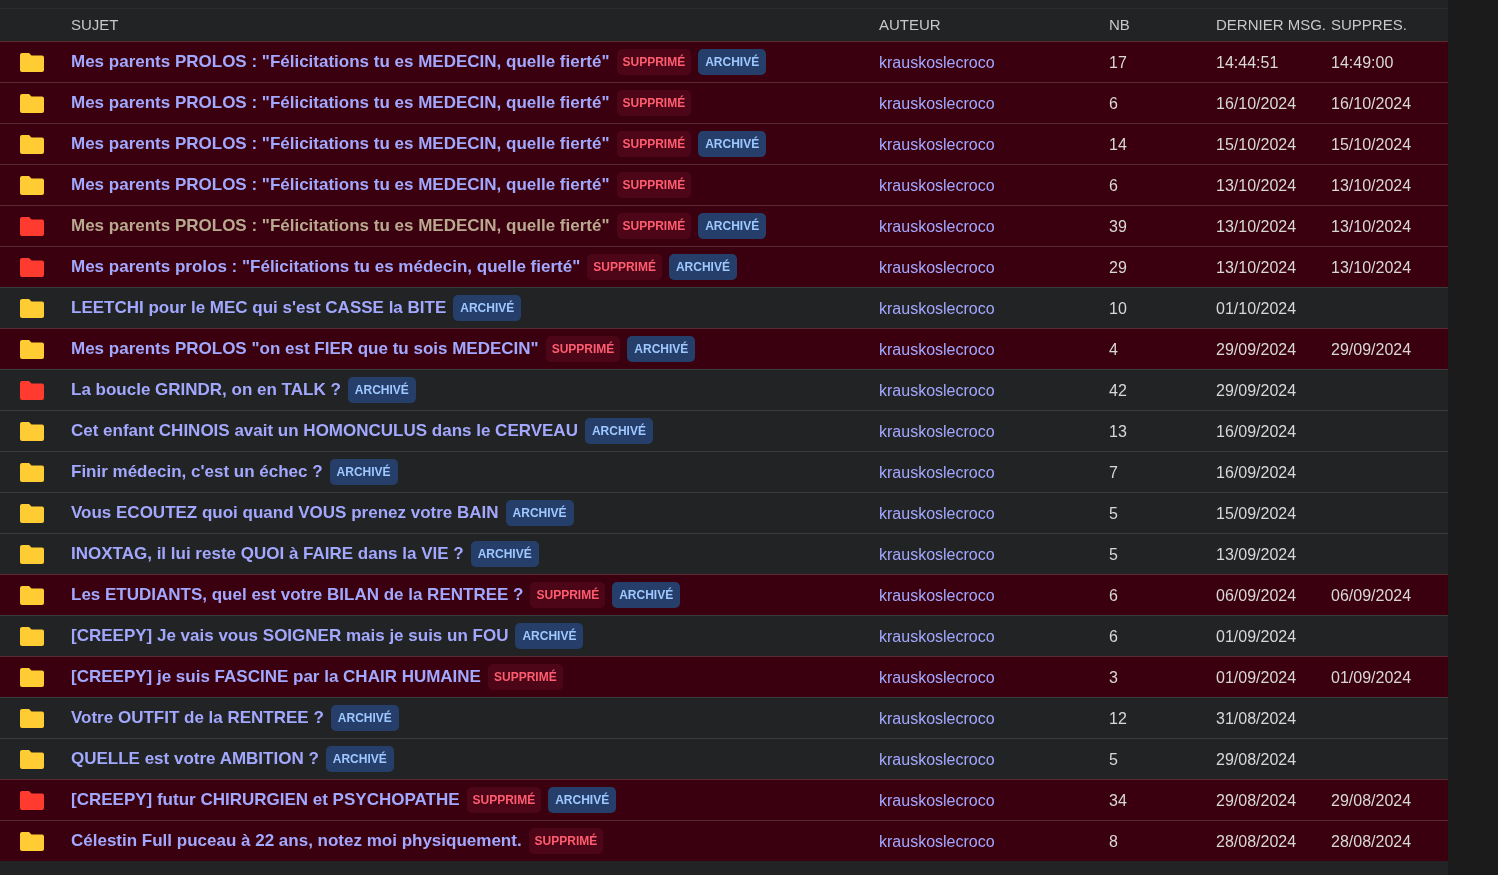 This screenshot has height=875, width=1498. What do you see at coordinates (1371, 349) in the screenshot?
I see `deletion-date: 29/09/2024` at bounding box center [1371, 349].